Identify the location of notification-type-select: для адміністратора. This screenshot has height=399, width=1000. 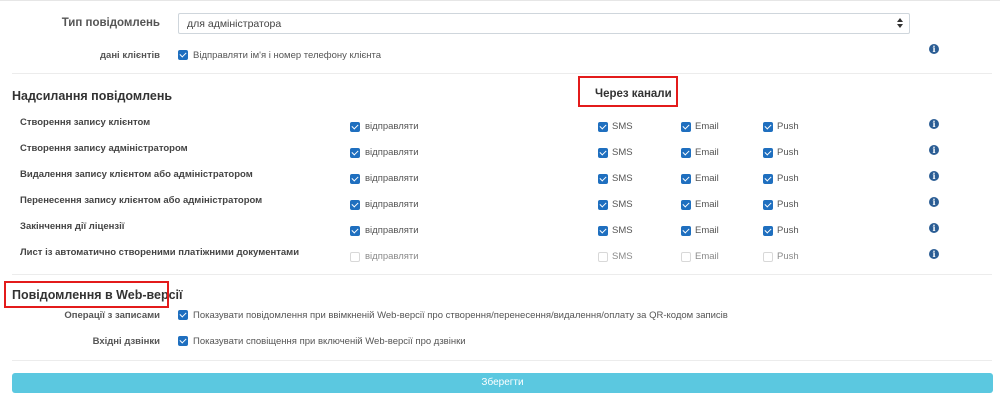
(544, 23).